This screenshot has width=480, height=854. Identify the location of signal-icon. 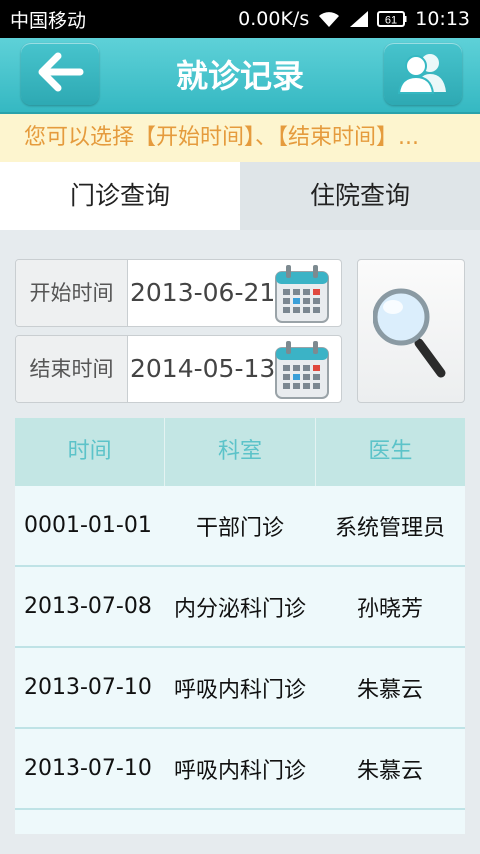
(359, 19).